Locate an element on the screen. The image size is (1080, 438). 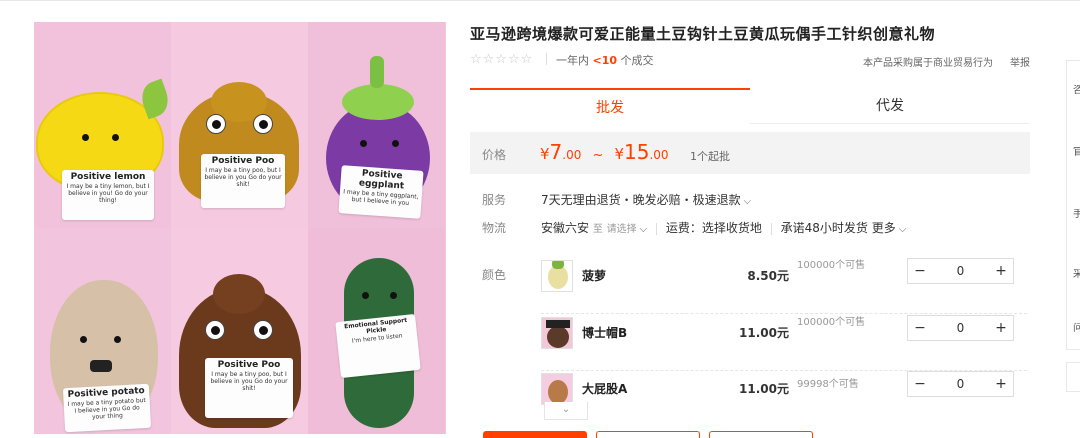
price-range: ¥7.00 ~ ¥15.00 is located at coordinates (604, 152).